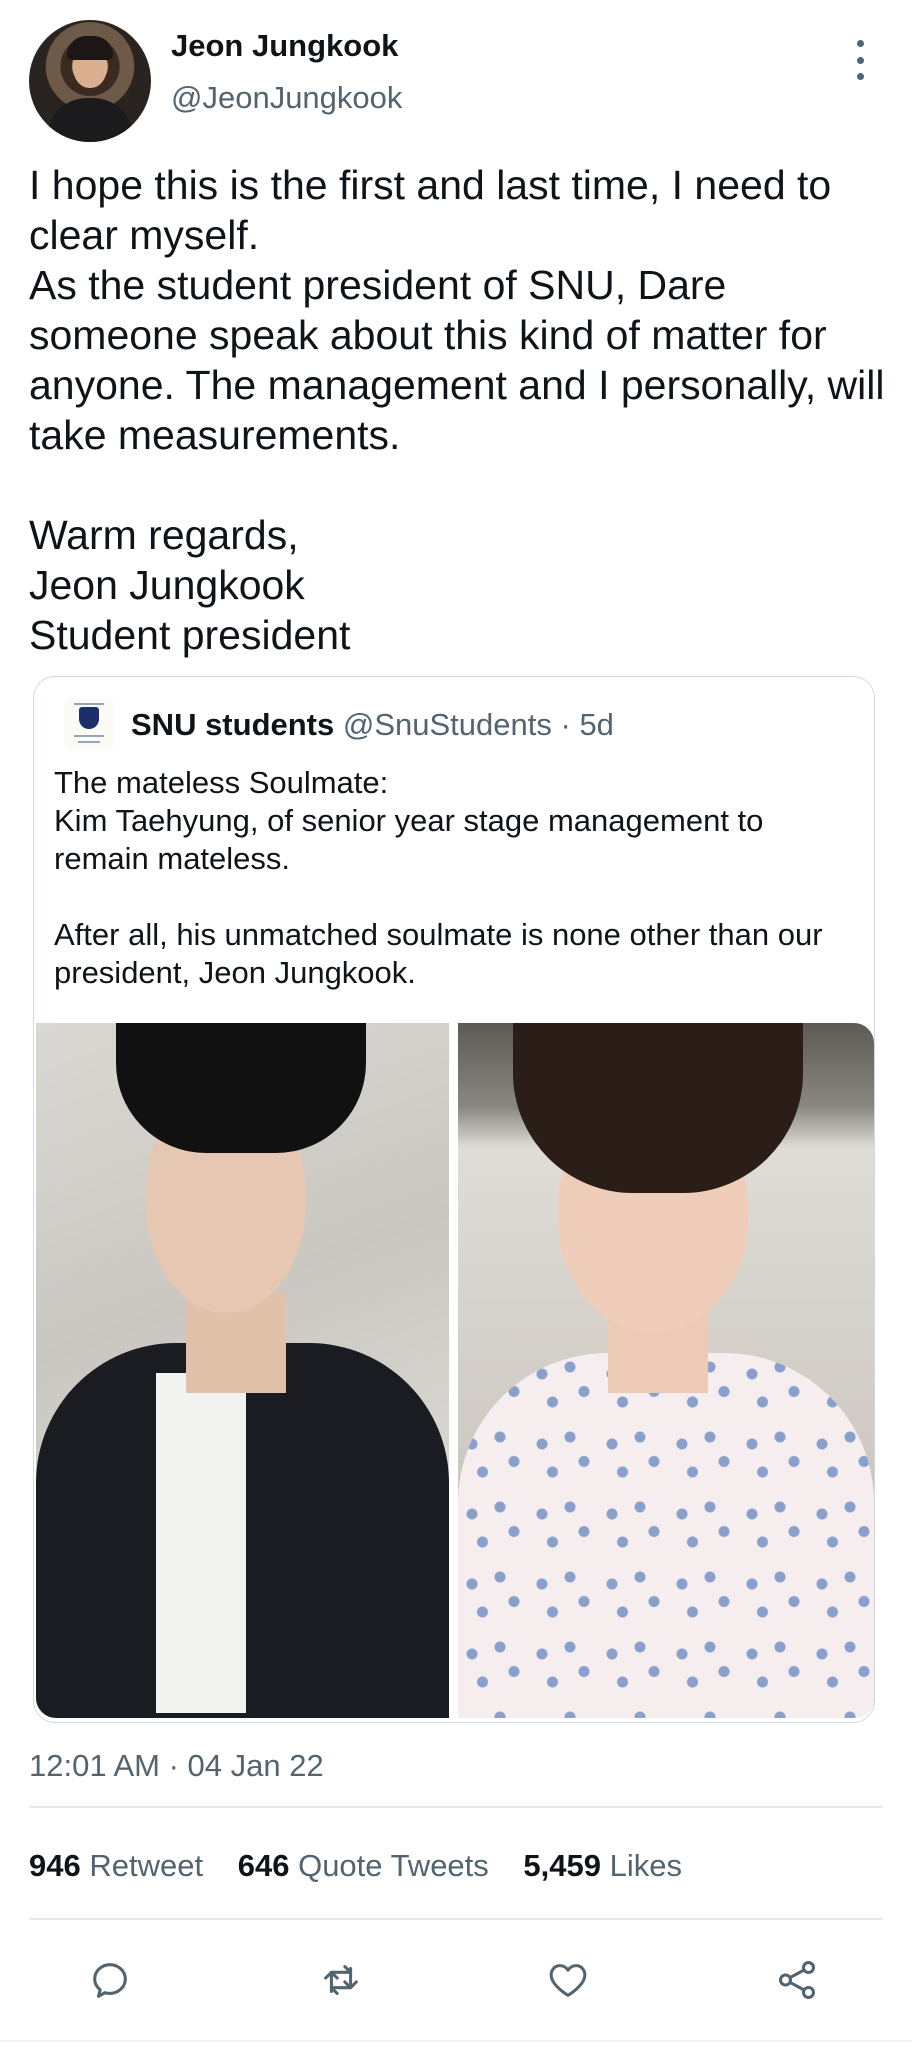 This screenshot has width=912, height=2048. What do you see at coordinates (89, 718) in the screenshot?
I see `snu-crest-icon` at bounding box center [89, 718].